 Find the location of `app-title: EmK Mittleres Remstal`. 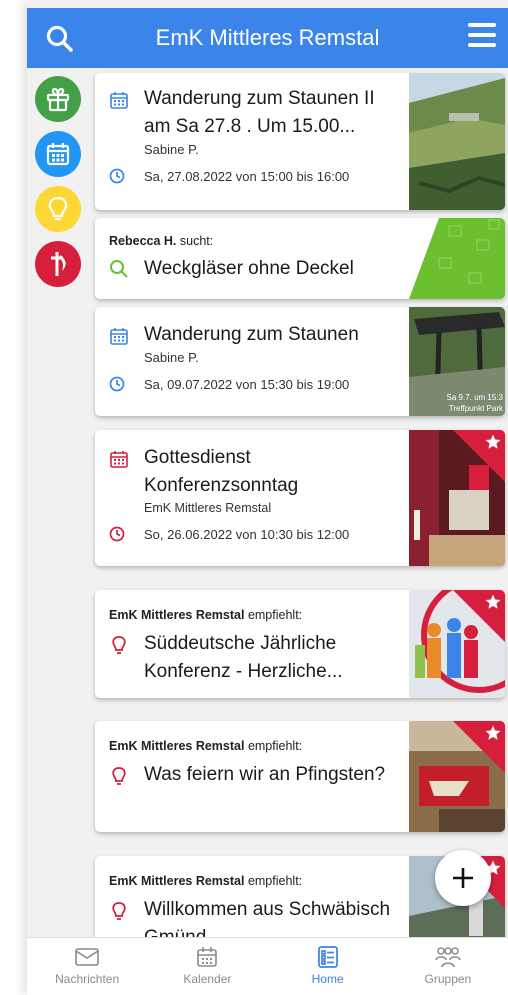

app-title: EmK Mittleres Remstal is located at coordinates (267, 37).